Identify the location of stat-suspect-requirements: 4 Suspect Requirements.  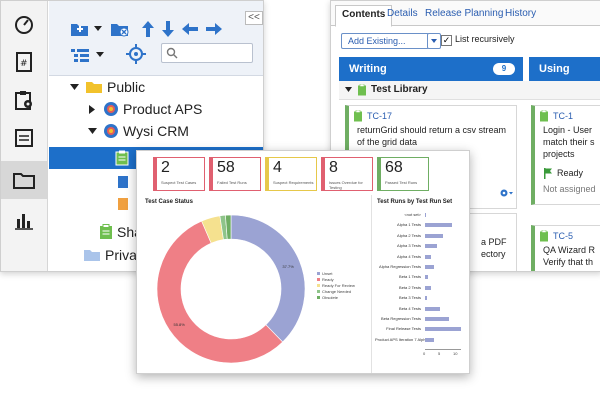
(291, 174).